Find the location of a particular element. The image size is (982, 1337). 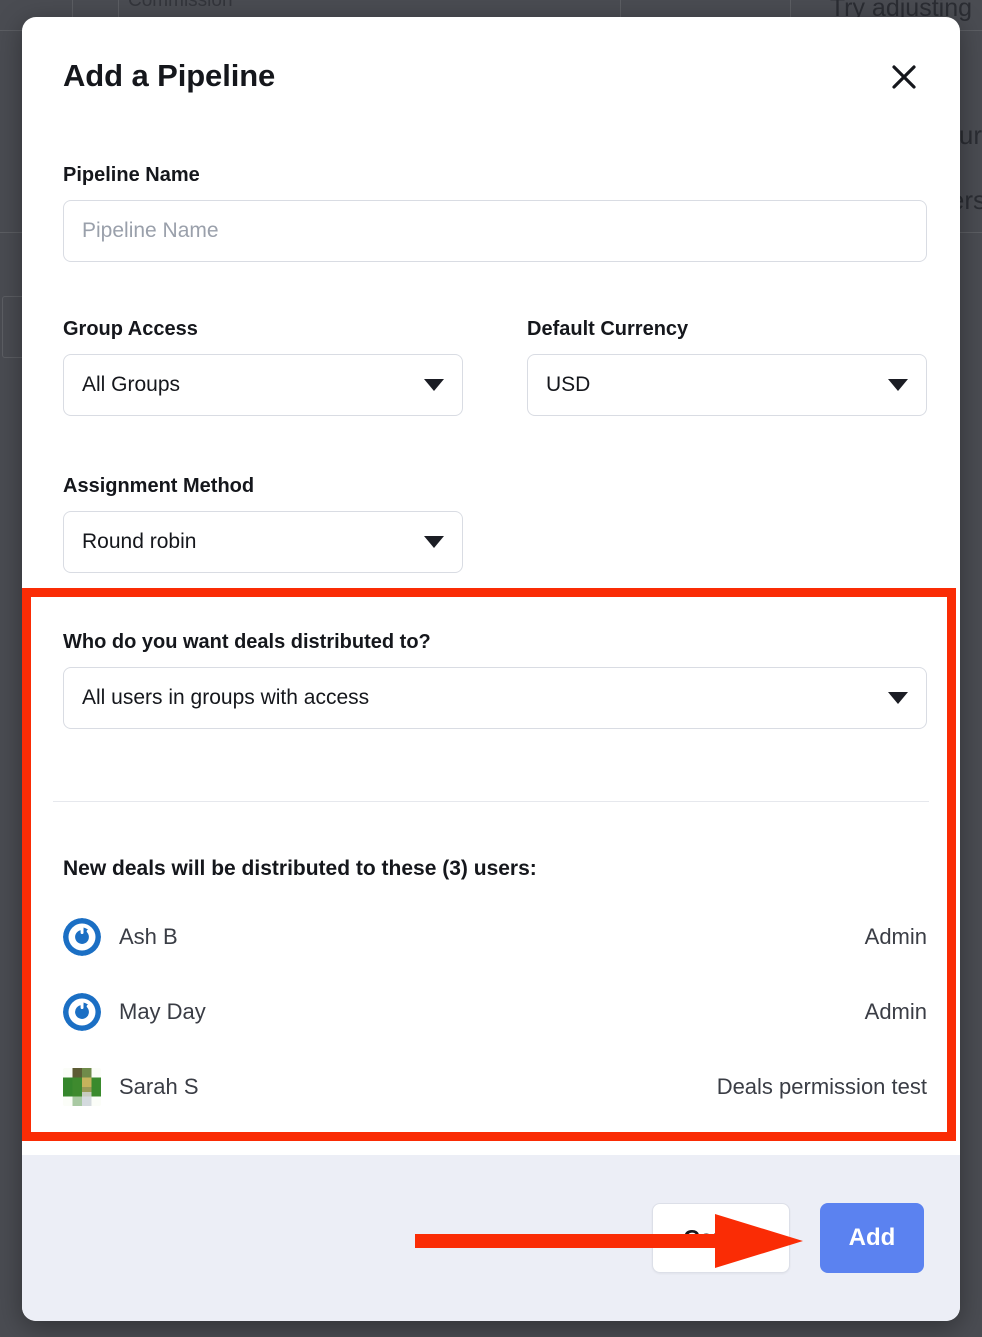

deal-distribution-label: Who do you want deals distributed to? is located at coordinates (247, 642).